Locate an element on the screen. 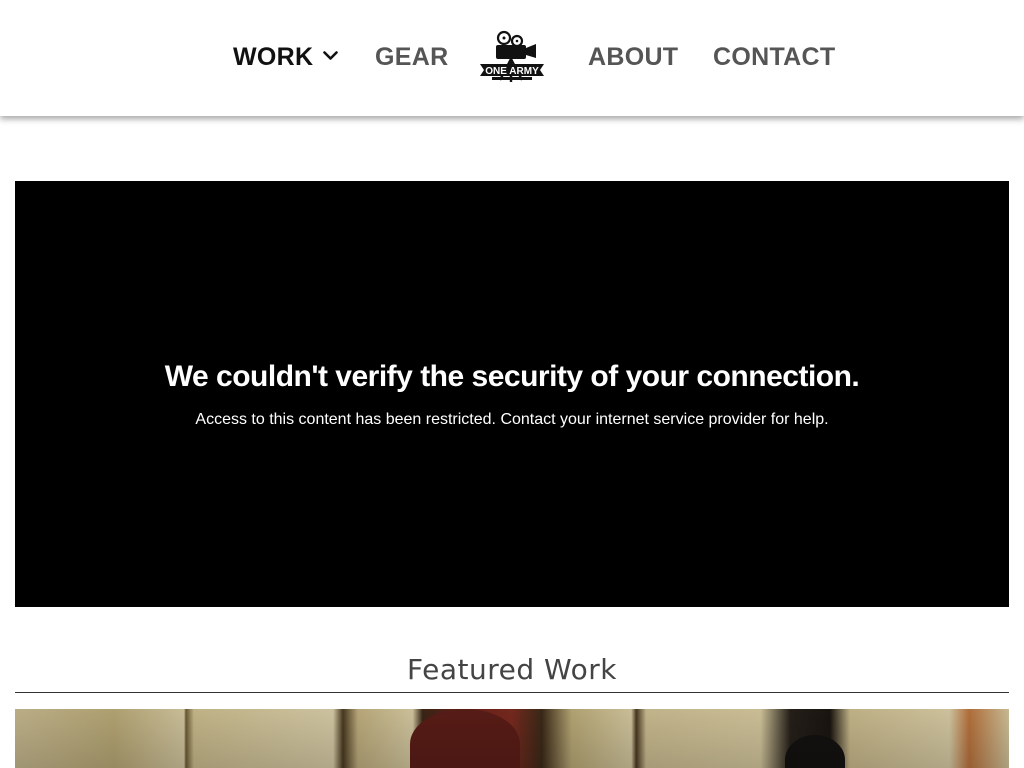  film-camera-logo-icon: ONE ARMY is located at coordinates (512, 56).